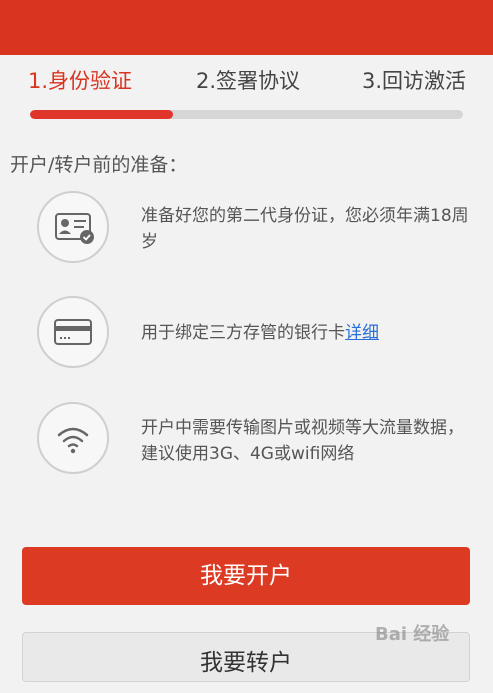  Describe the element at coordinates (246, 27) in the screenshot. I see `top-bar` at that location.